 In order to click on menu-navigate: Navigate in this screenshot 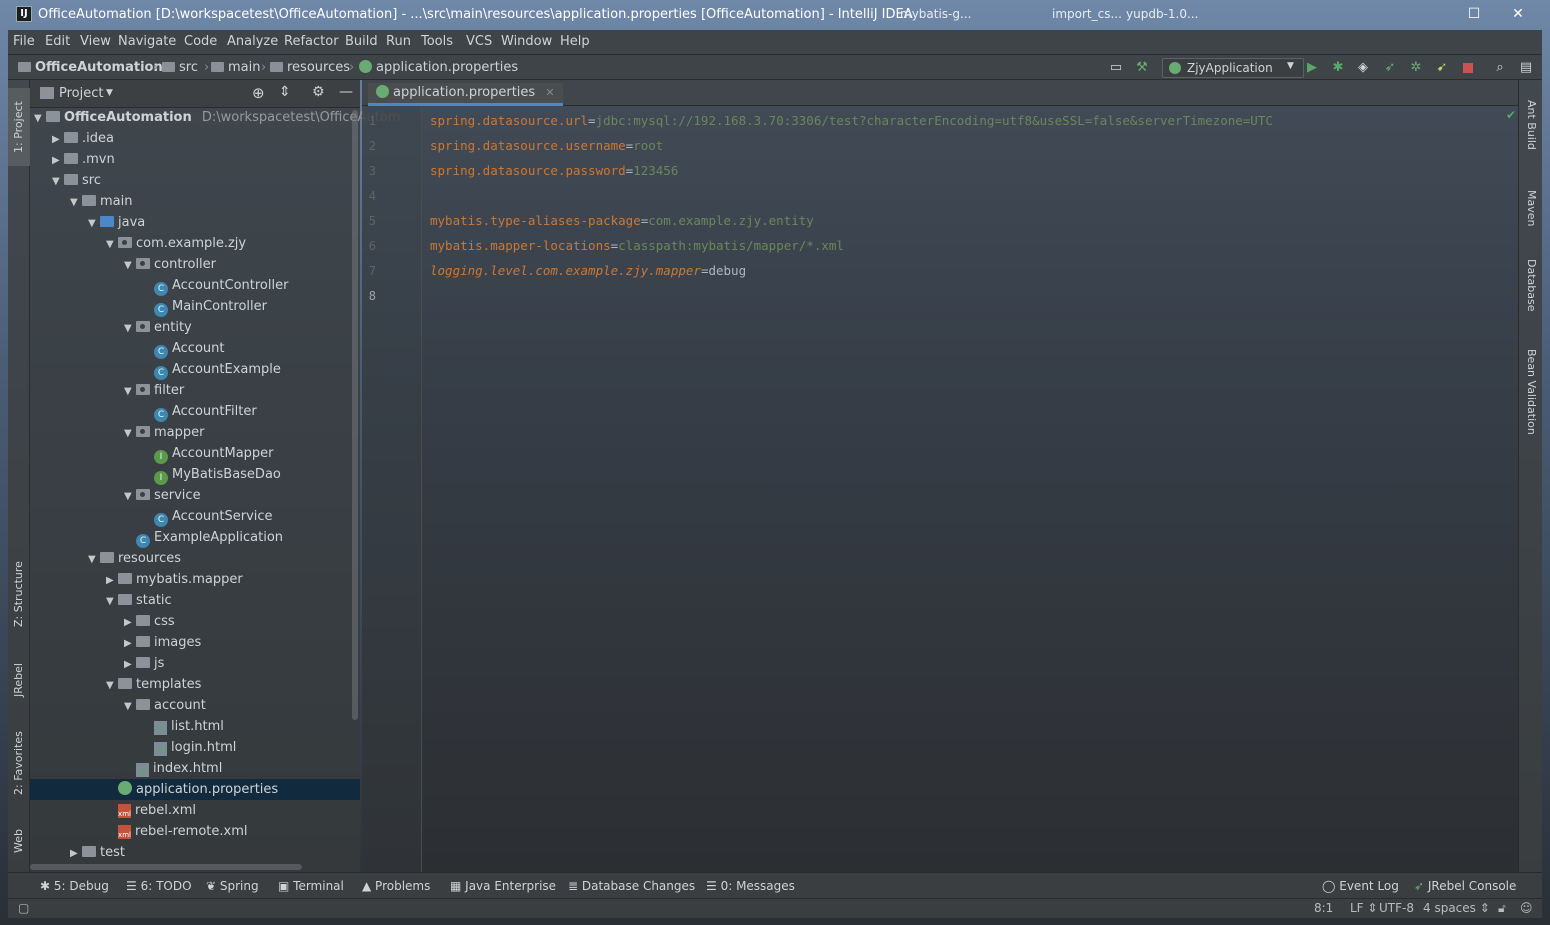, I will do `click(147, 41)`.